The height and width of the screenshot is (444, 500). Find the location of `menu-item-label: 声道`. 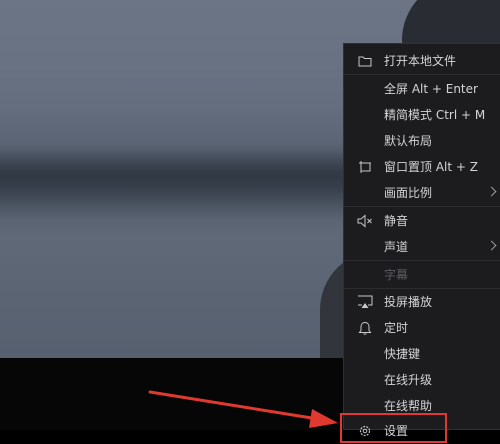

menu-item-label: 声道 is located at coordinates (396, 247).